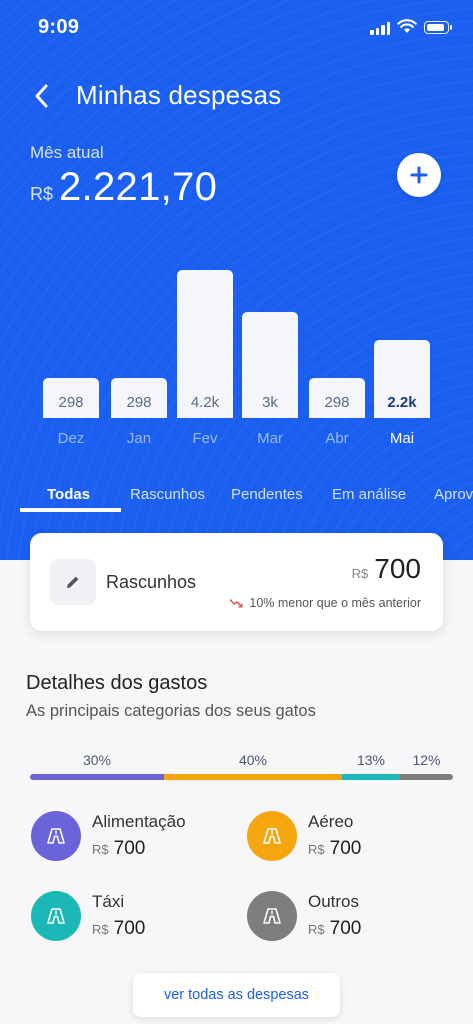 Image resolution: width=473 pixels, height=1024 pixels. Describe the element at coordinates (139, 821) in the screenshot. I see `category-name: Alimentação` at that location.